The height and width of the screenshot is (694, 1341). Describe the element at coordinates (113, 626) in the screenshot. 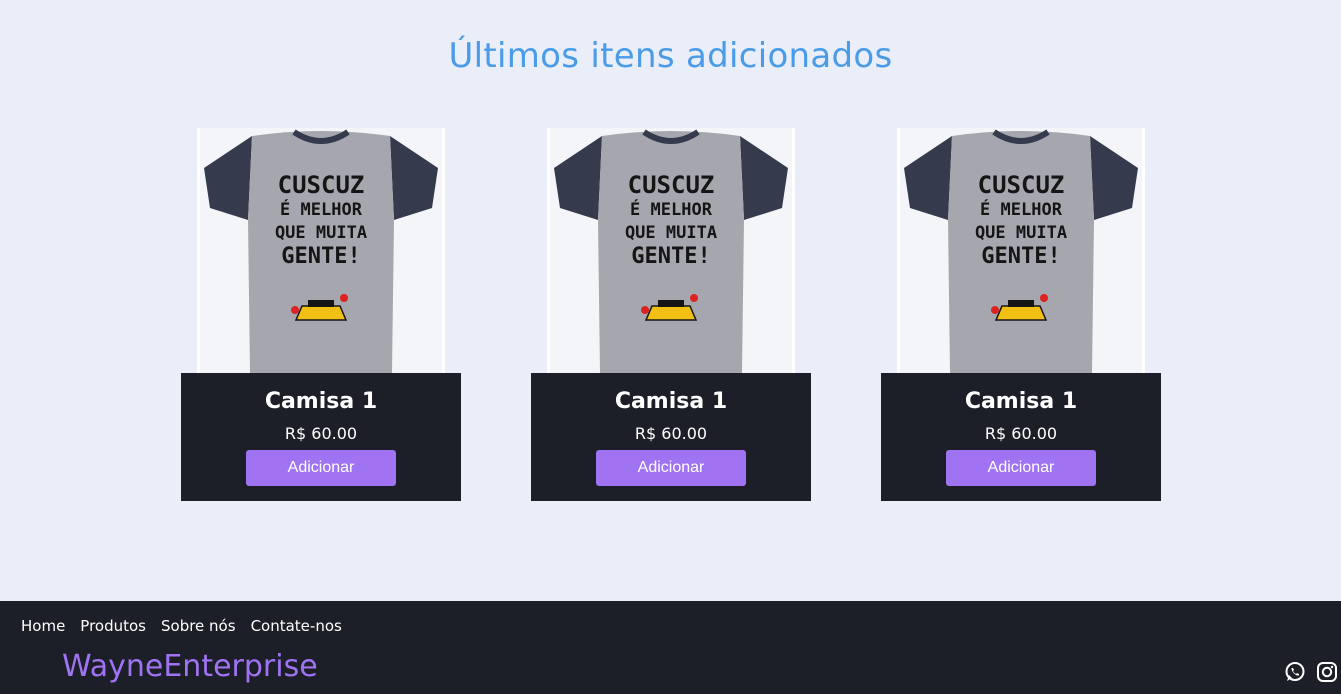

I see `footer-link-produtos: Produtos` at that location.